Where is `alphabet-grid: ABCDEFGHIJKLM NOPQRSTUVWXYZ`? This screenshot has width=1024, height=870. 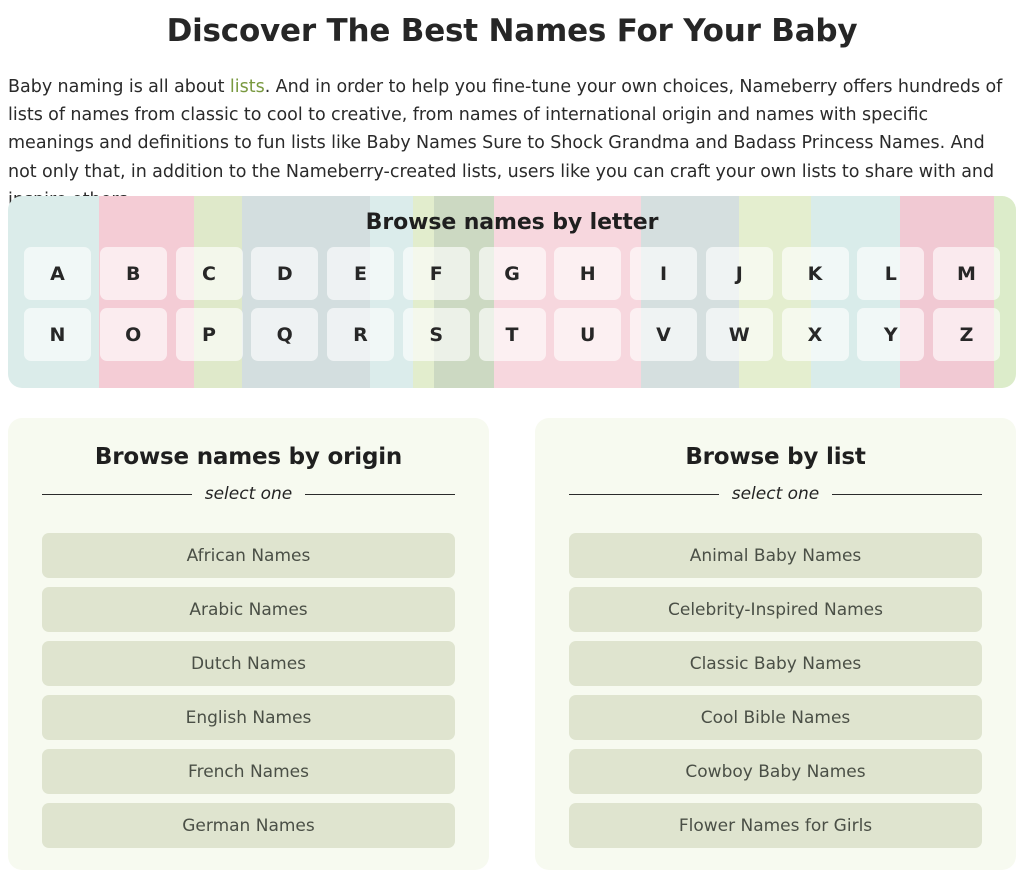
alphabet-grid: ABCDEFGHIJKLM NOPQRSTUVWXYZ is located at coordinates (512, 304).